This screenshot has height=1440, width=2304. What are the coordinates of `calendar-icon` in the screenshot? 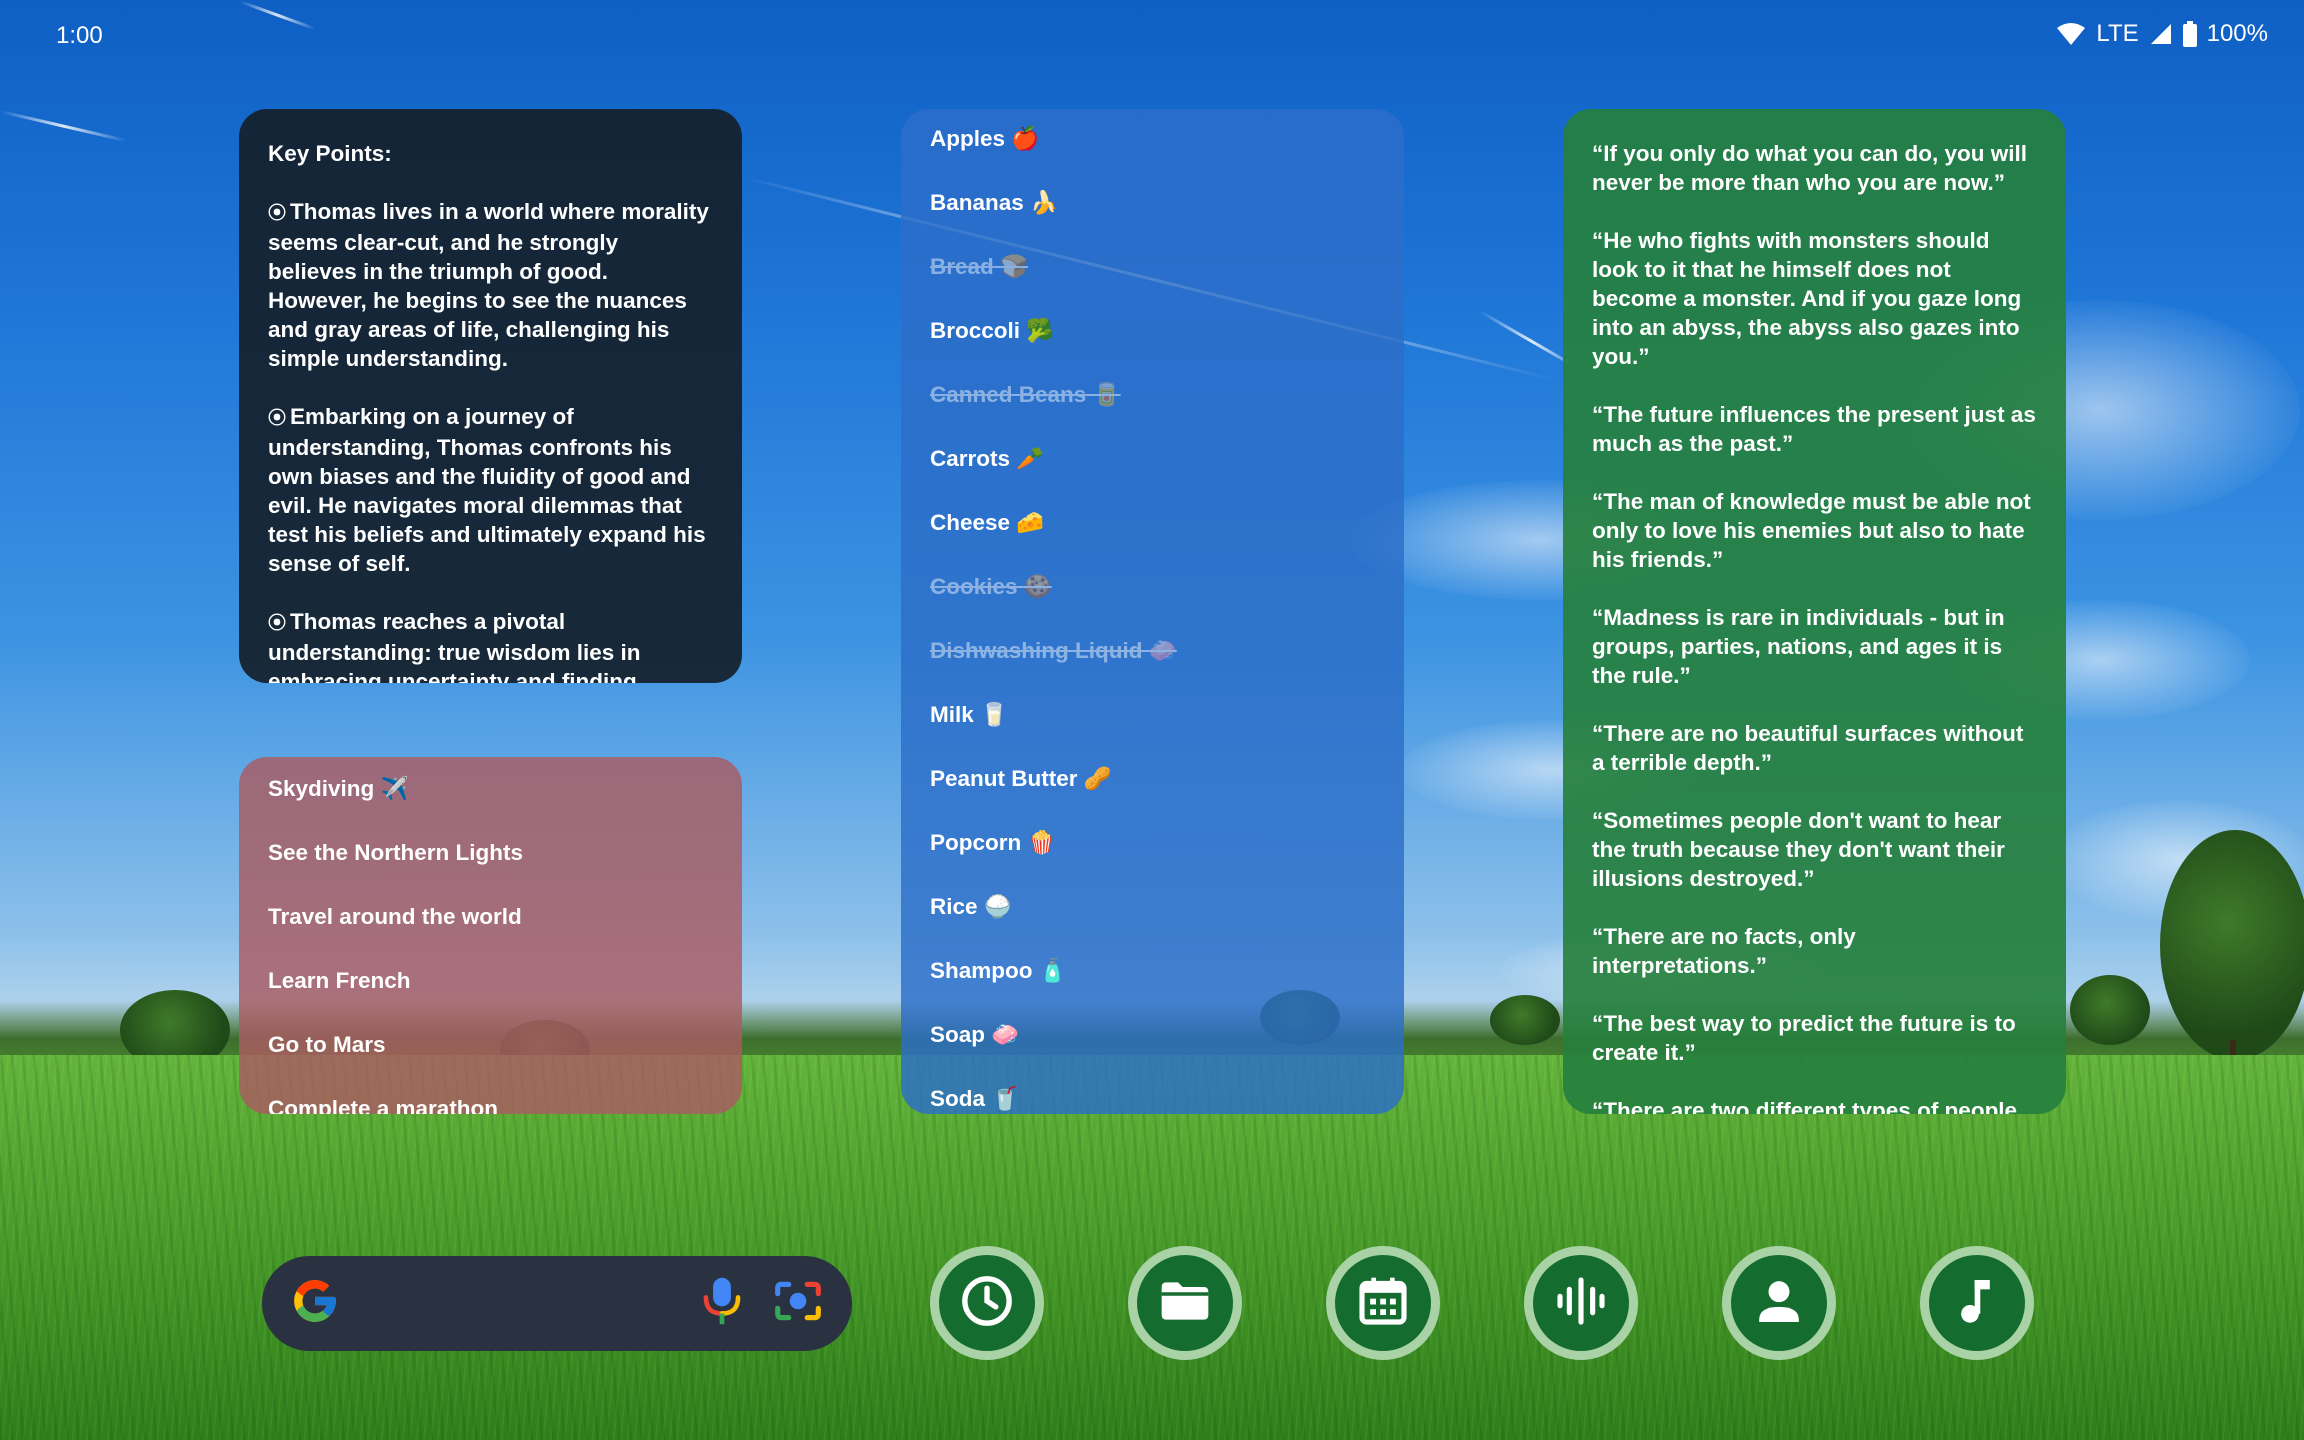 It's located at (1383, 1303).